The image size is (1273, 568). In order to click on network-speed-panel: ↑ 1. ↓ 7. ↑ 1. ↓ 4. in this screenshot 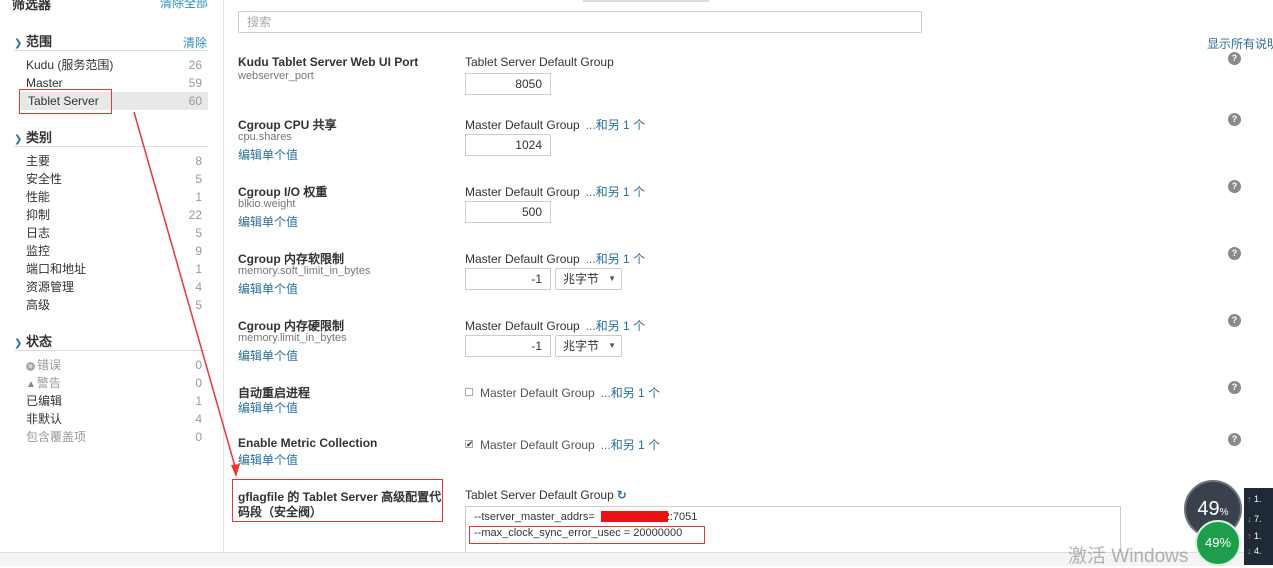, I will do `click(1258, 526)`.